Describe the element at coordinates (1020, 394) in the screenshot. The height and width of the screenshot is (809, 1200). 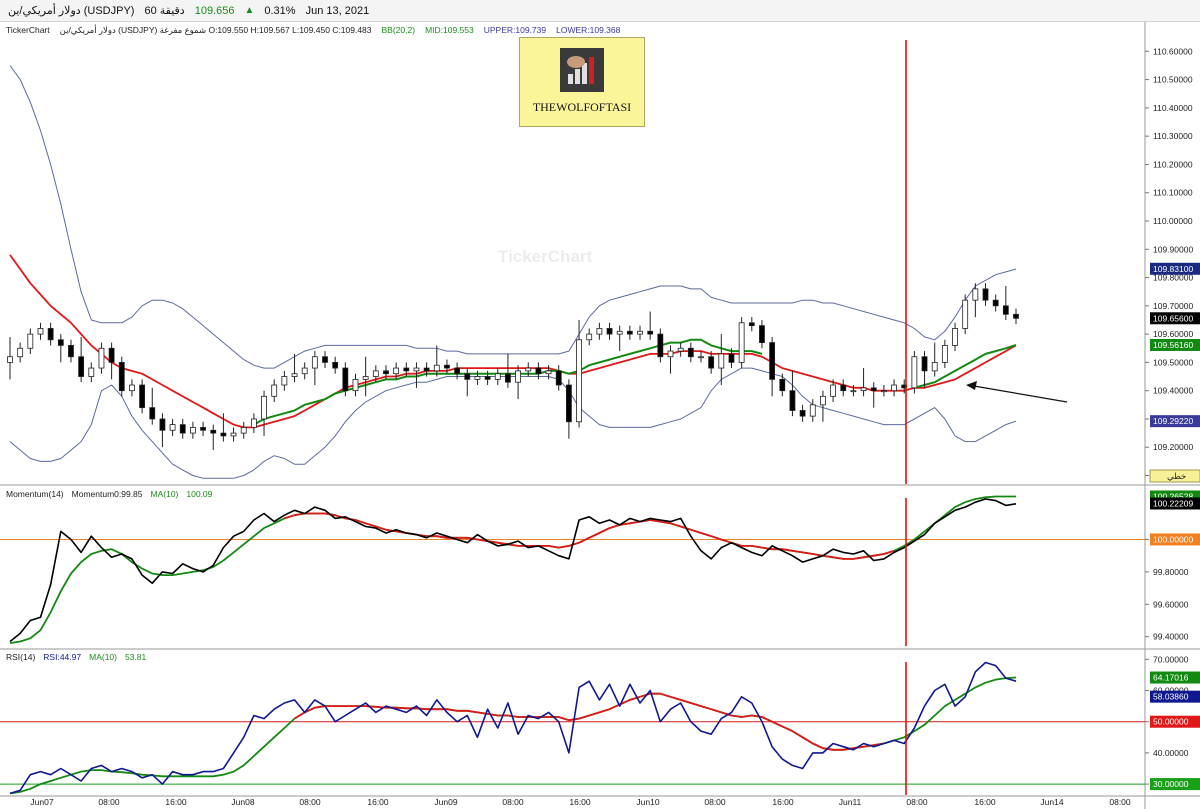
I see `annotation-arrow` at that location.